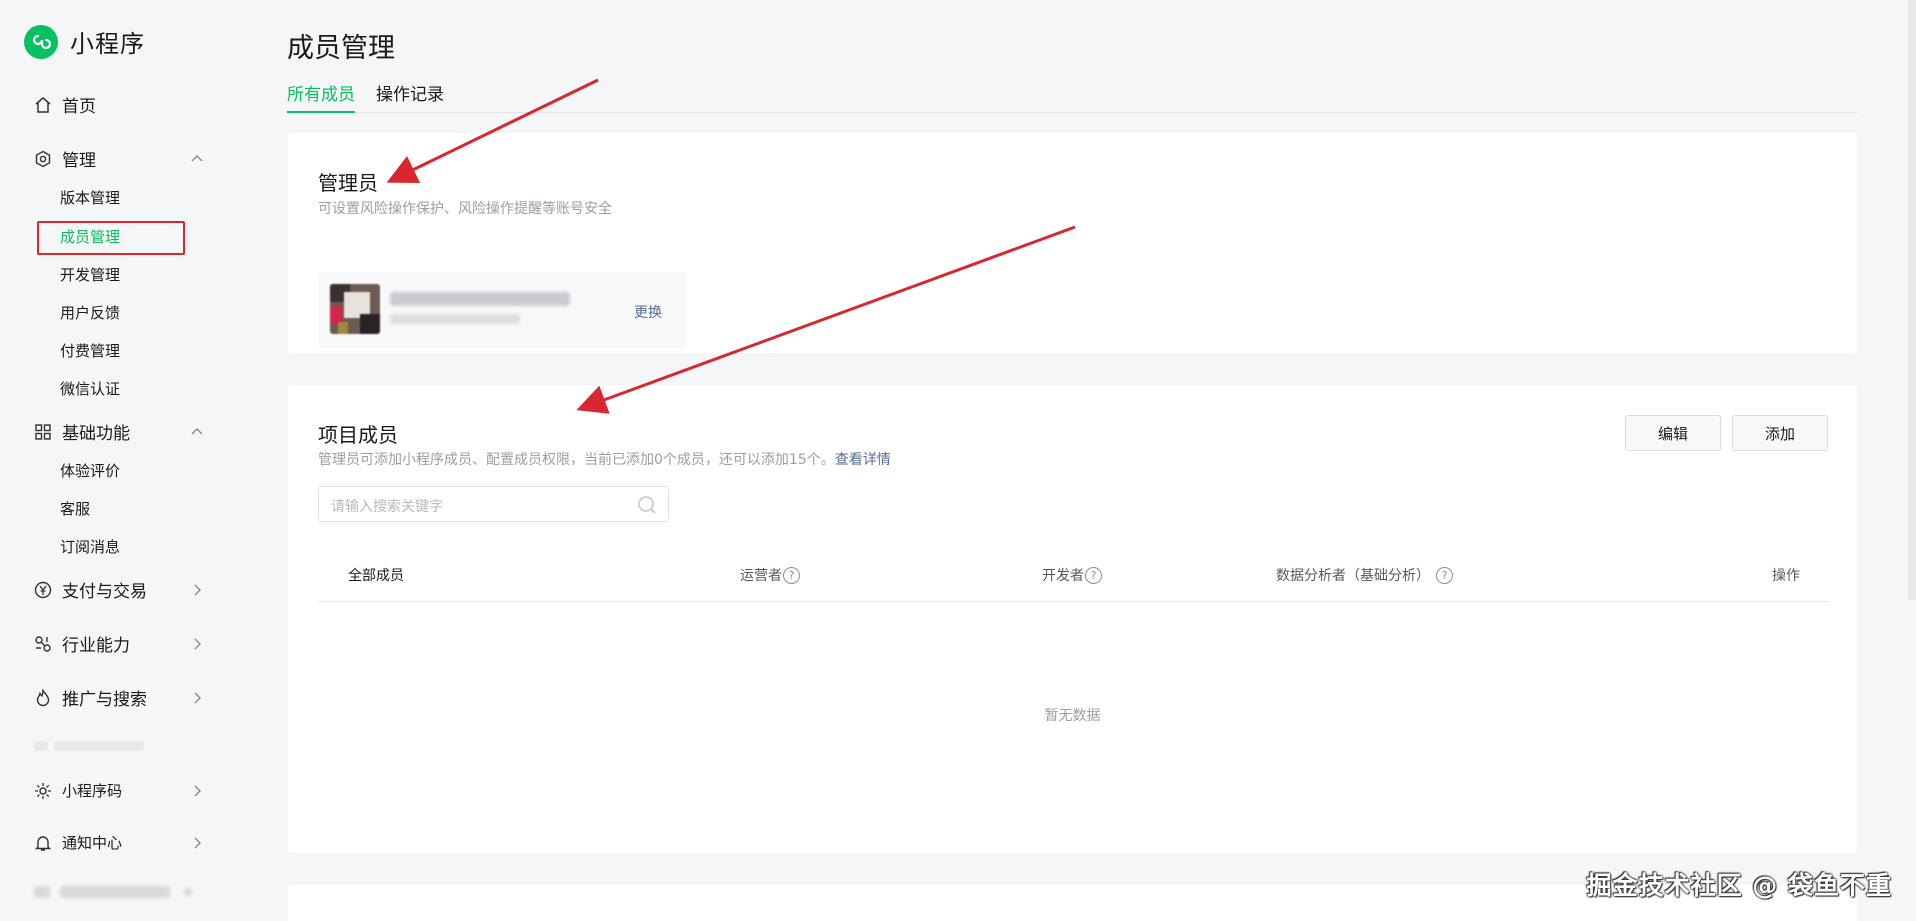  Describe the element at coordinates (761, 576) in the screenshot. I see `column-label: 运营者` at that location.